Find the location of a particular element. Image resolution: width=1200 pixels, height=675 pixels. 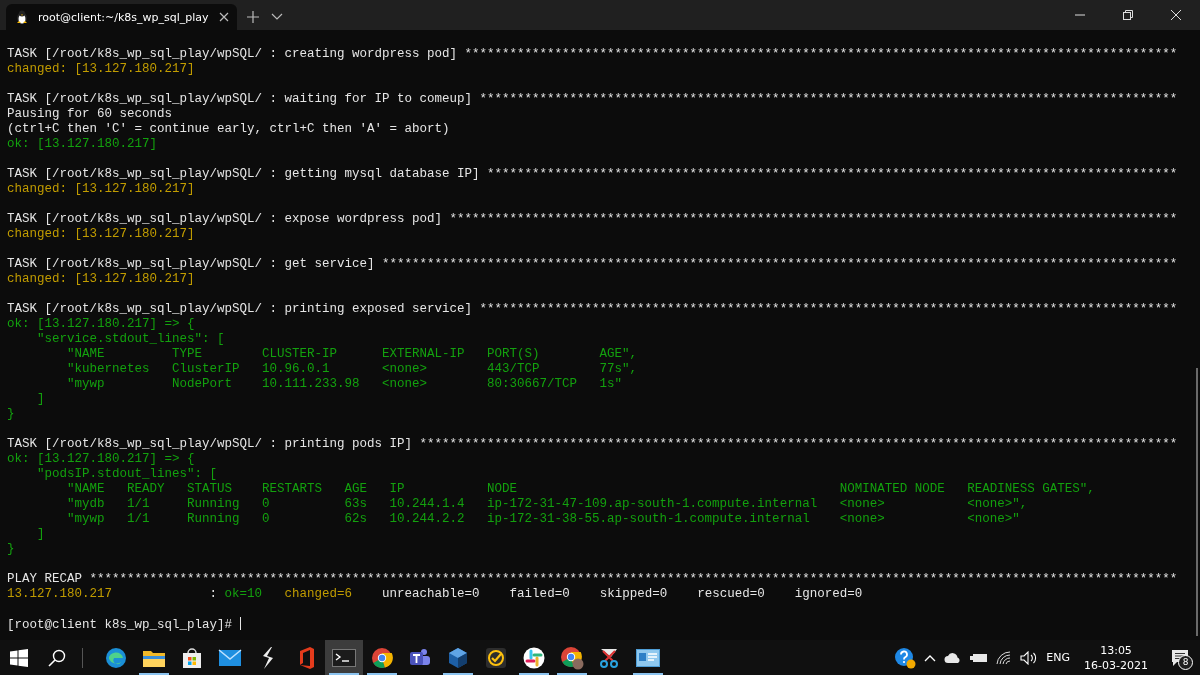

terminal-line: TASK [/root/k8s_wp_sql_play/wpSQL/ : waiting for IP to comeup] ********************************************************************************************* is located at coordinates (592, 99).